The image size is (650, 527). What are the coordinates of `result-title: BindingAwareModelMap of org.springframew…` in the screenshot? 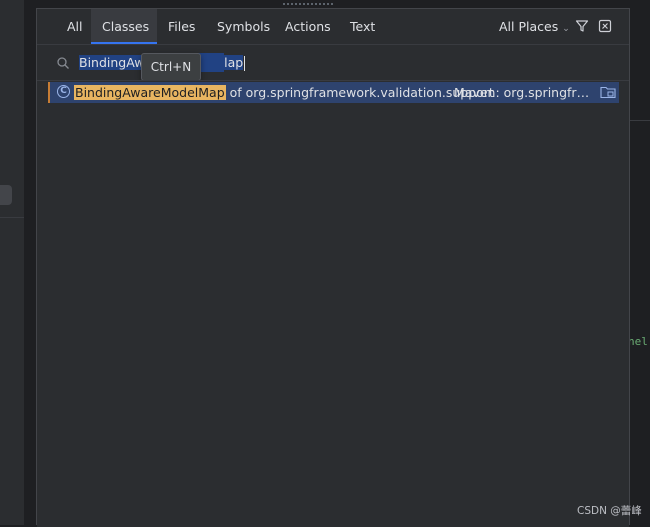 It's located at (284, 92).